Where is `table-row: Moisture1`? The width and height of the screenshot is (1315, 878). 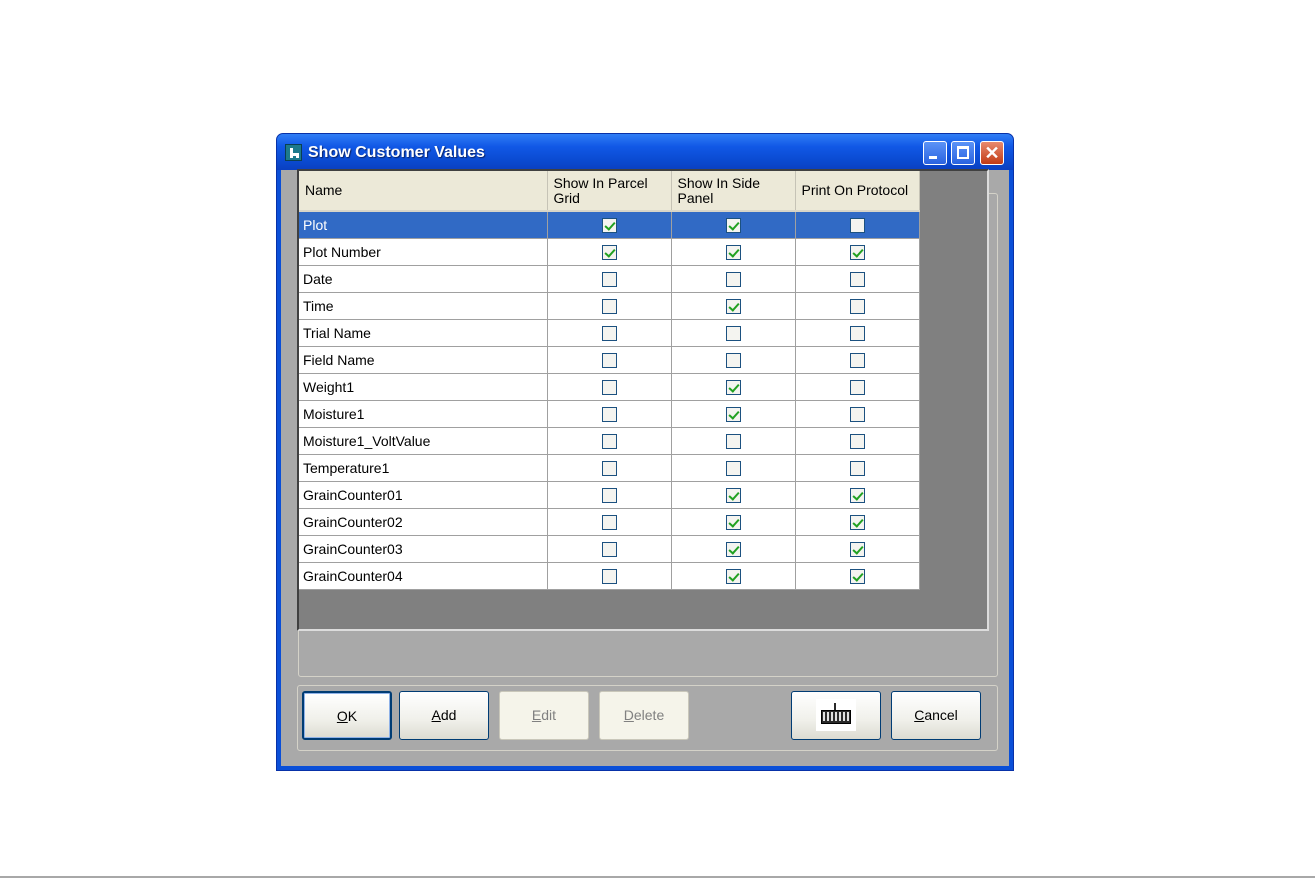
table-row: Moisture1 is located at coordinates (609, 414).